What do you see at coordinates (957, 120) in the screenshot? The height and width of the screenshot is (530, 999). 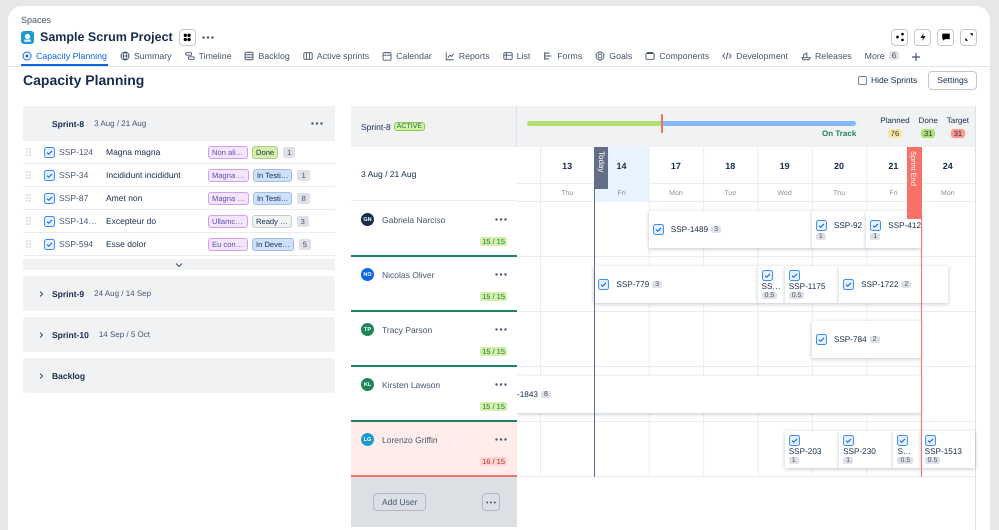 I see `stat-label: Target` at bounding box center [957, 120].